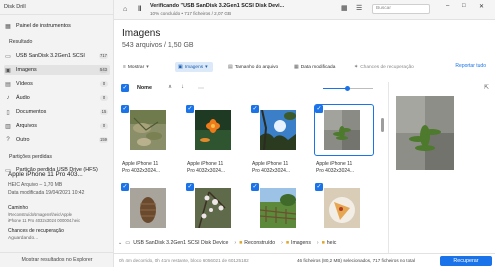  I want to click on sidebar-item-other: ? Outro 159, so click(57, 140).